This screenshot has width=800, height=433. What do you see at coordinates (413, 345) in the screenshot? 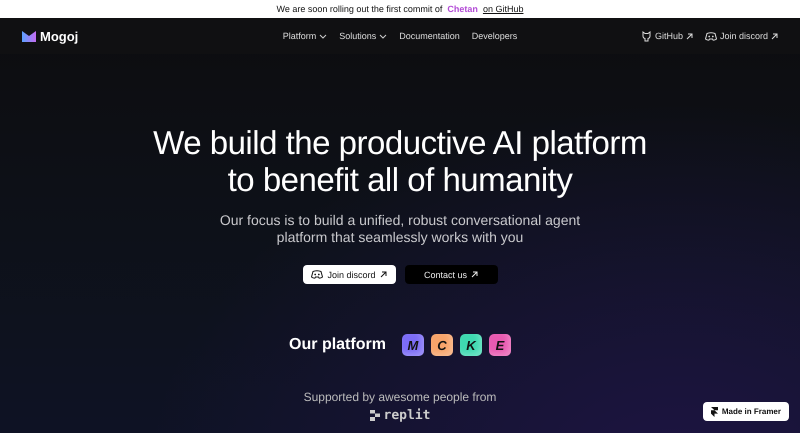
I see `app-logo: M` at bounding box center [413, 345].